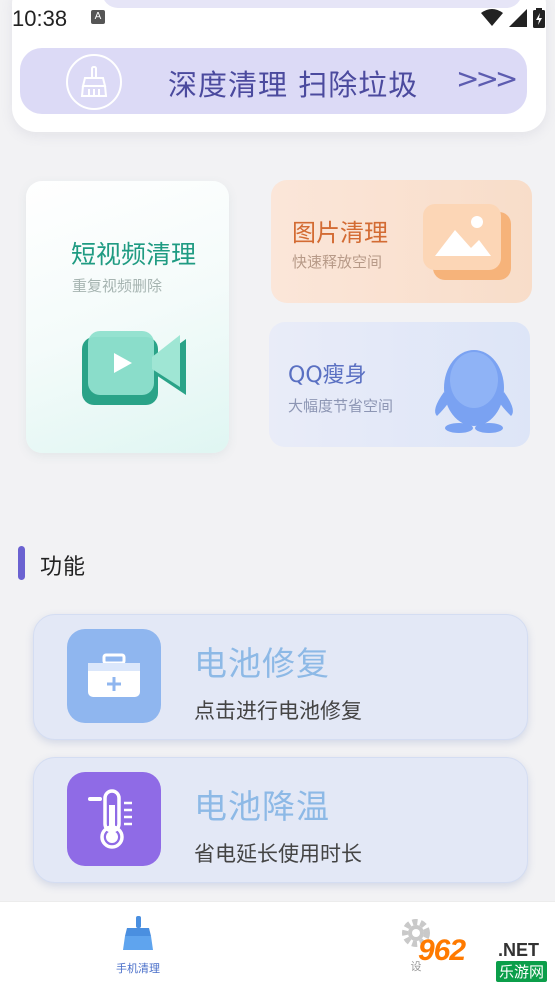  I want to click on short-video-clean-card: 短视频清理 重复视频删除, so click(127, 317).